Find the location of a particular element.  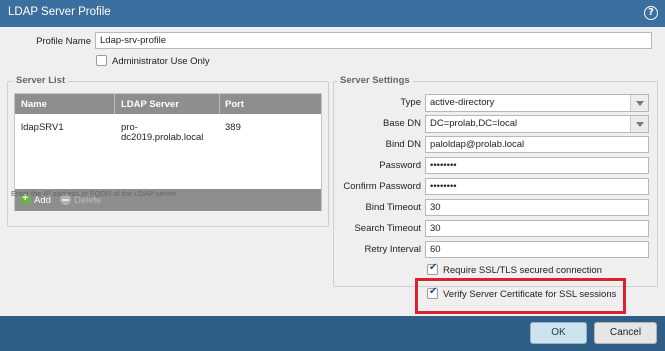

ok-button: OK is located at coordinates (558, 333).